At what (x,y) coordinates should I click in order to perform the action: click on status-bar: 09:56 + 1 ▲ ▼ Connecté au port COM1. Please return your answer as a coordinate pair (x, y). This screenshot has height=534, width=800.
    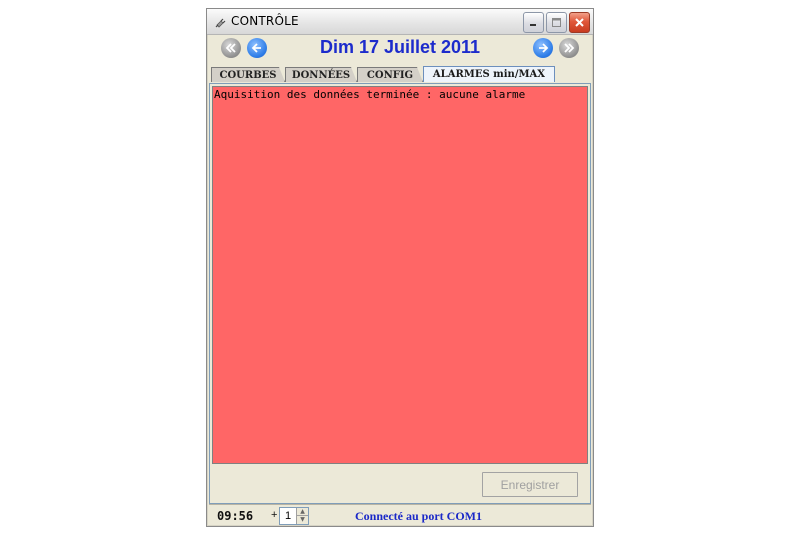
    Looking at the image, I should click on (400, 515).